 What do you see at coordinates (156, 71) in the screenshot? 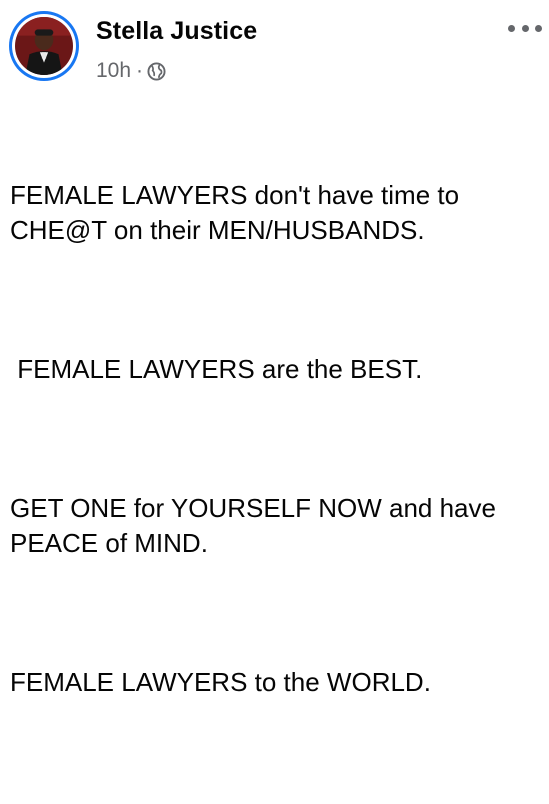
I see `globe-icon` at bounding box center [156, 71].